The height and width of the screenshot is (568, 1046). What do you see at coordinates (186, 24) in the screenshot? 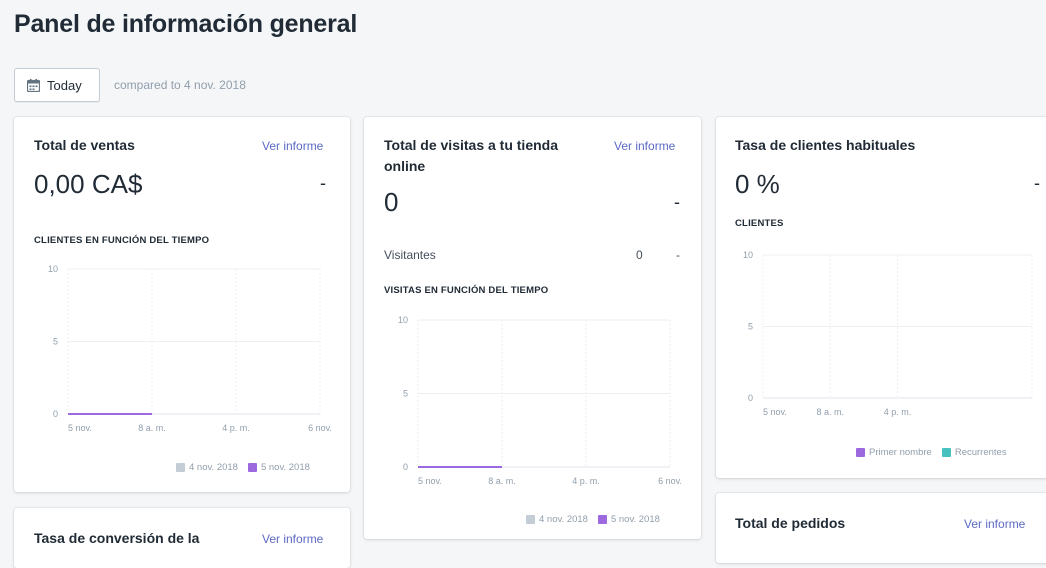
I see `page-title: Panel de información general` at bounding box center [186, 24].